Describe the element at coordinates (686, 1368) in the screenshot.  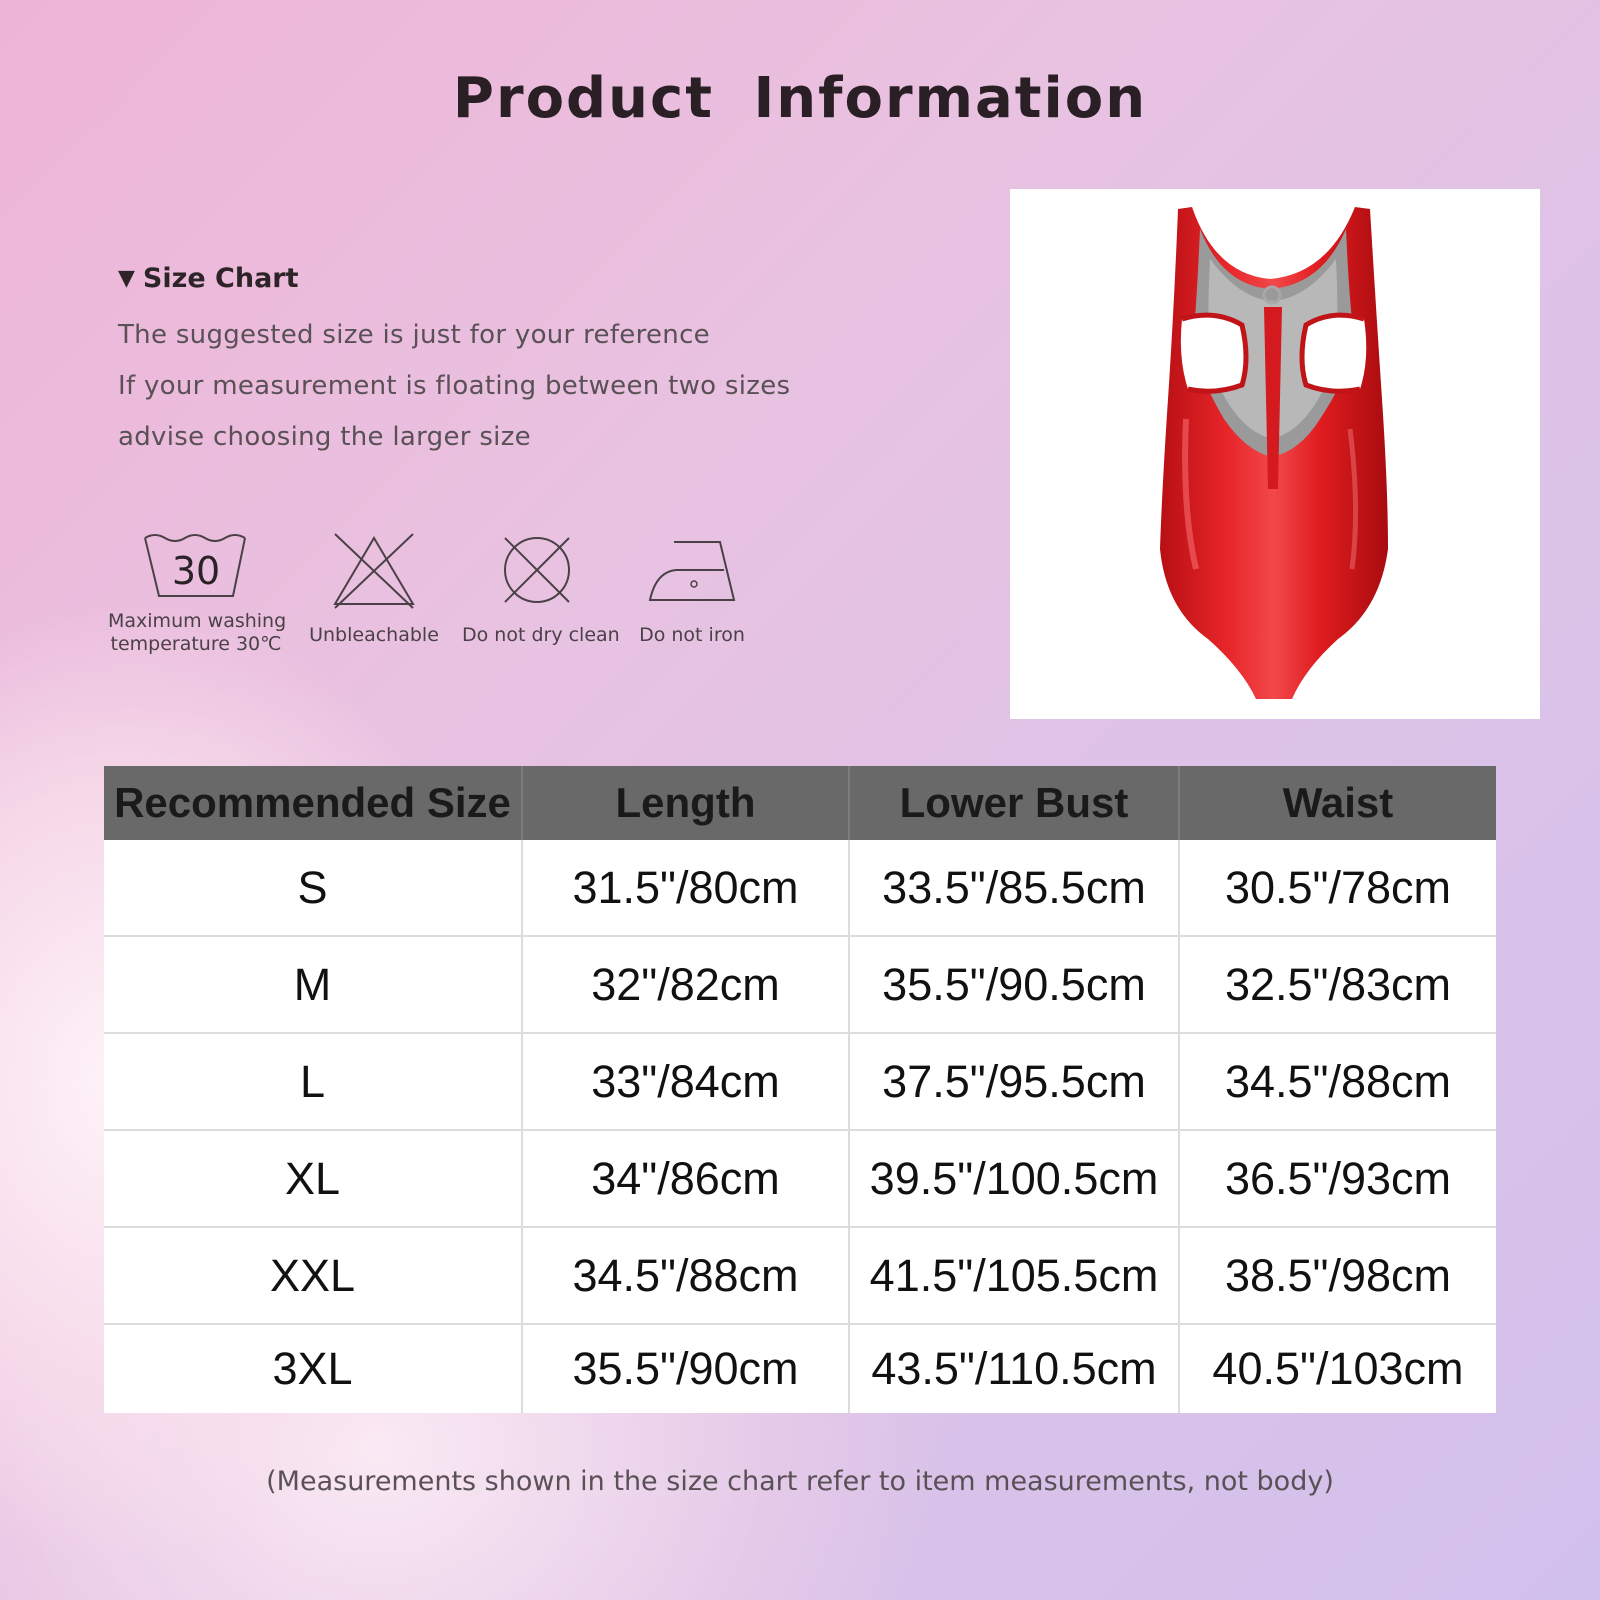
I see `cell-length: 35.5"/90cm` at that location.